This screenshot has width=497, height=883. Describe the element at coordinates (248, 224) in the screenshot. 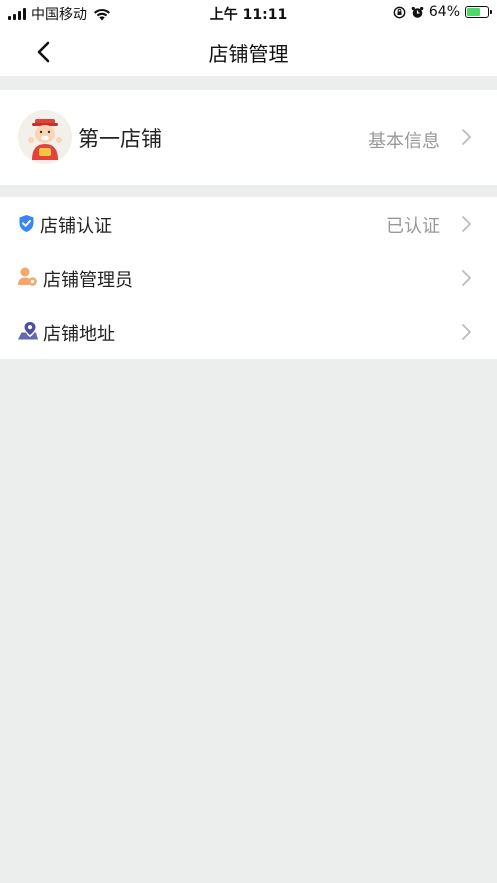

I see `store-certification-row: 店铺认证 已认证` at that location.